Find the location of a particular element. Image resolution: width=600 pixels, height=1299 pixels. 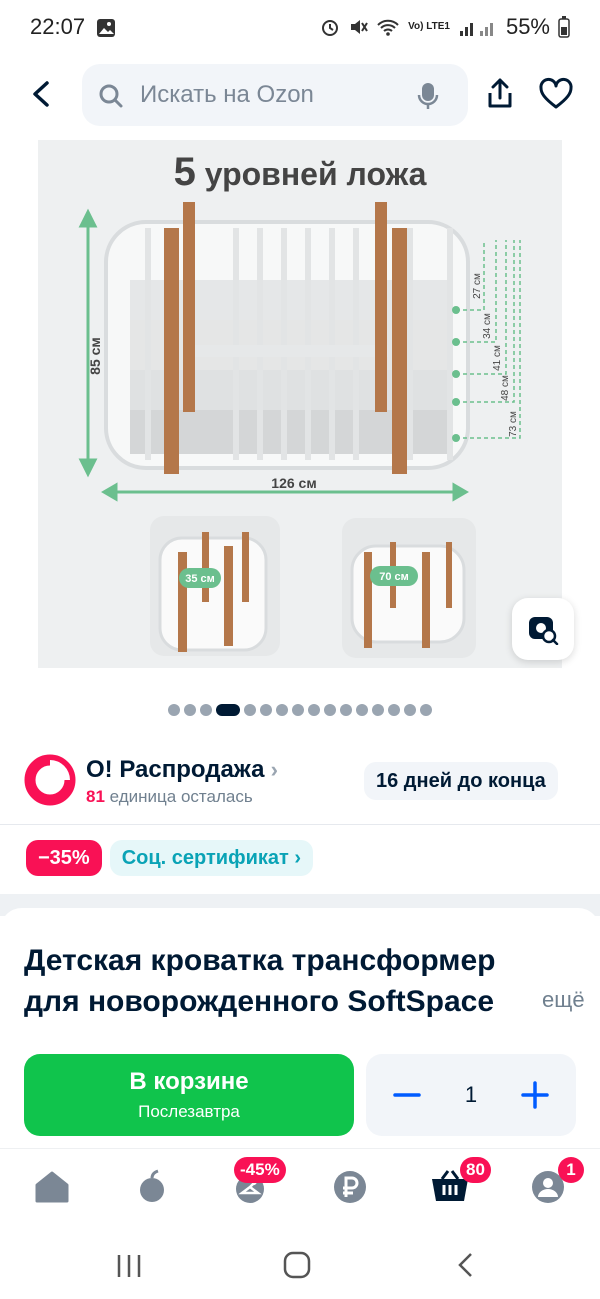

level-label-1: 27 см is located at coordinates (477, 286).